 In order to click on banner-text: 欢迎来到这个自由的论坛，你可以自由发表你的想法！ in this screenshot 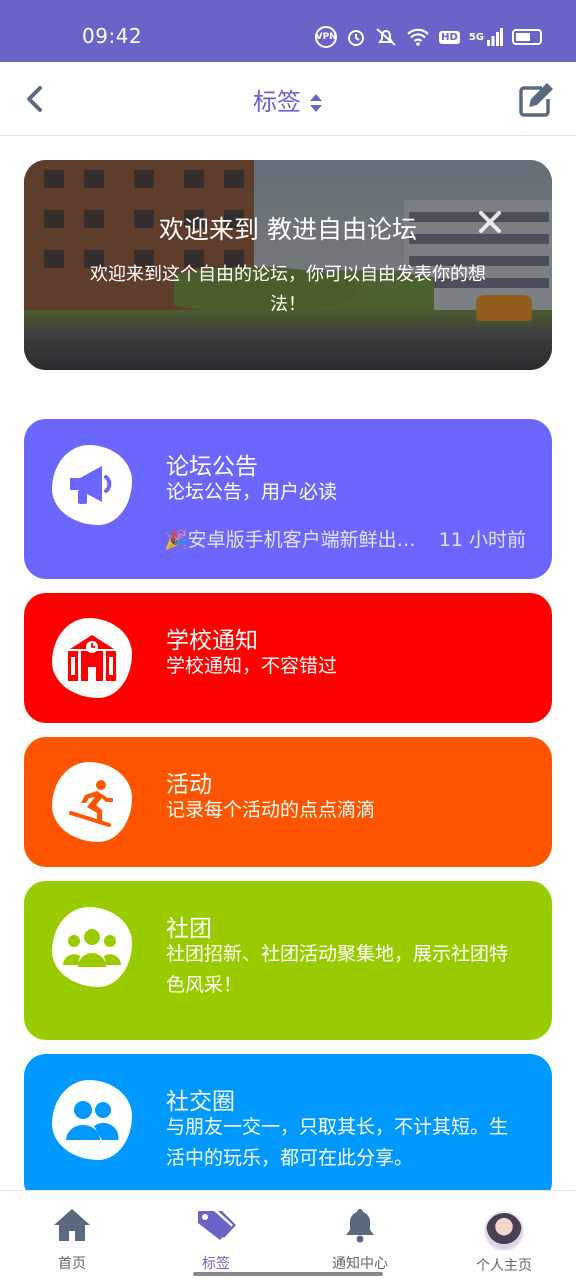, I will do `click(288, 289)`.